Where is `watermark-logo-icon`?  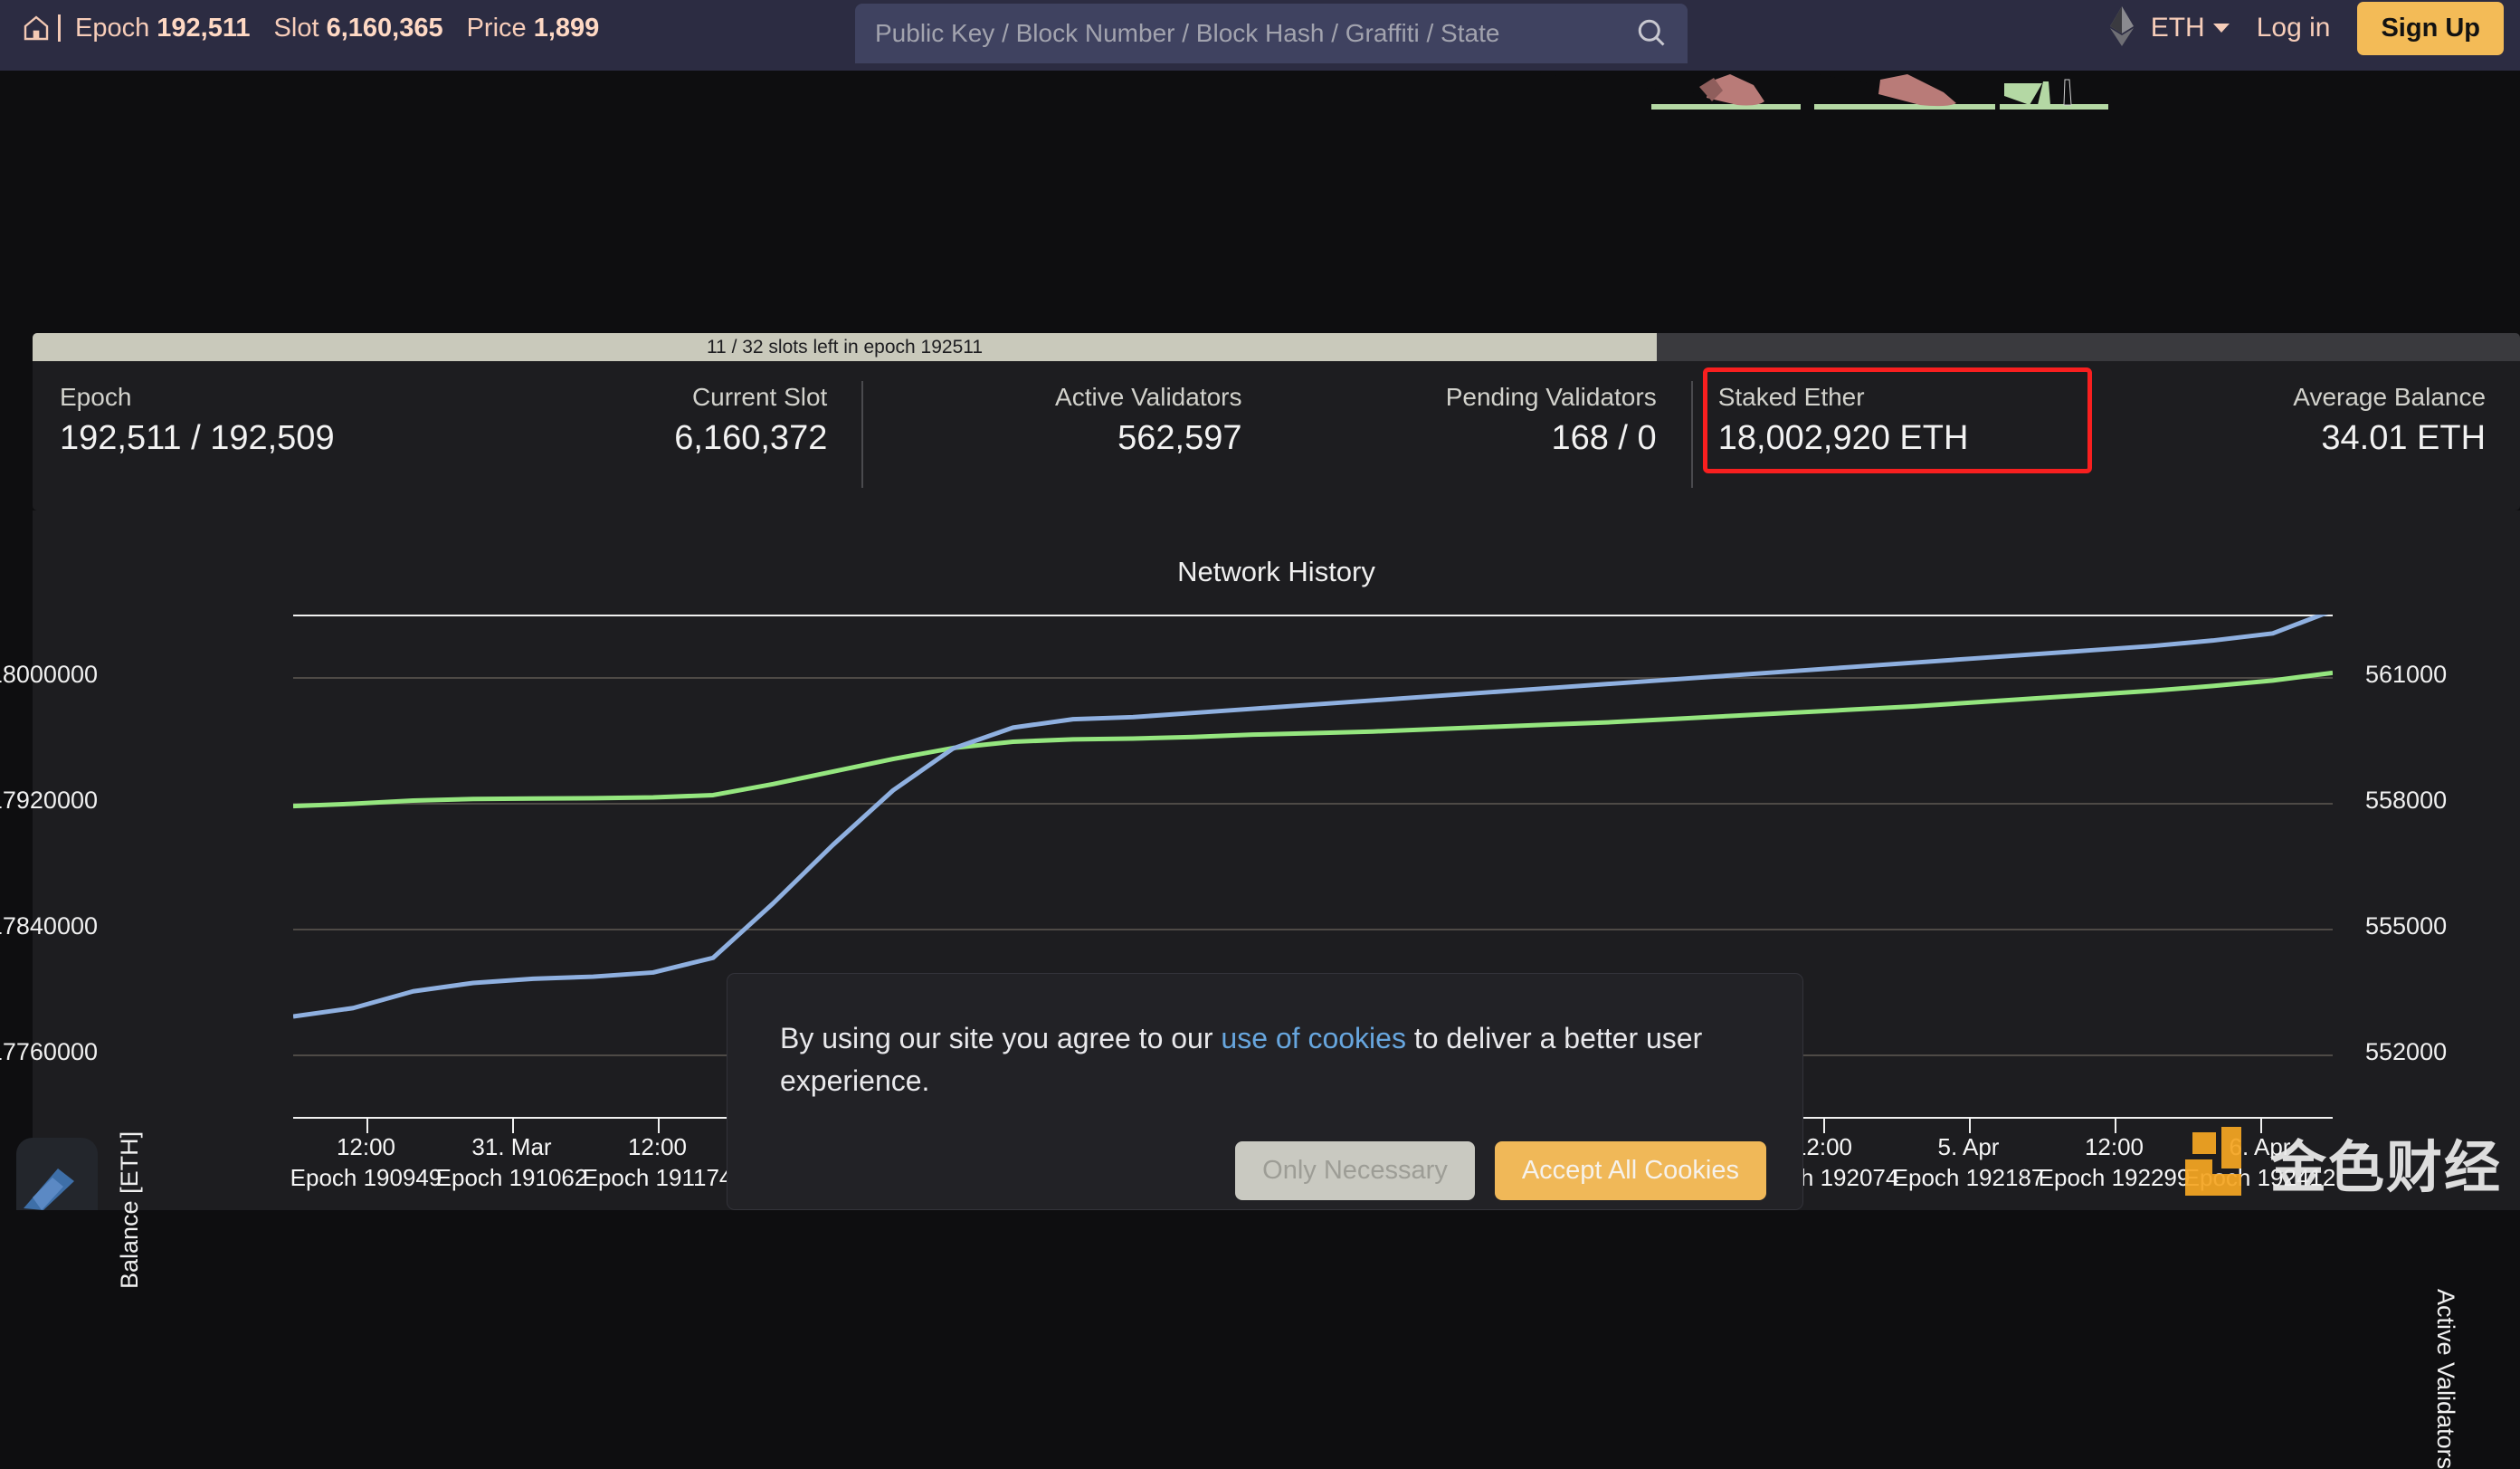 watermark-logo-icon is located at coordinates (2222, 1162).